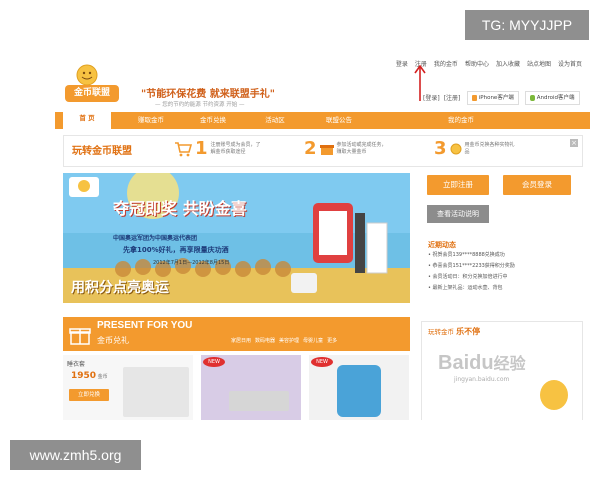 The image size is (600, 480). Describe the element at coordinates (200, 105) in the screenshot. I see `slogan-sub: — 您的节约的能源 节约资源 开始 —` at that location.